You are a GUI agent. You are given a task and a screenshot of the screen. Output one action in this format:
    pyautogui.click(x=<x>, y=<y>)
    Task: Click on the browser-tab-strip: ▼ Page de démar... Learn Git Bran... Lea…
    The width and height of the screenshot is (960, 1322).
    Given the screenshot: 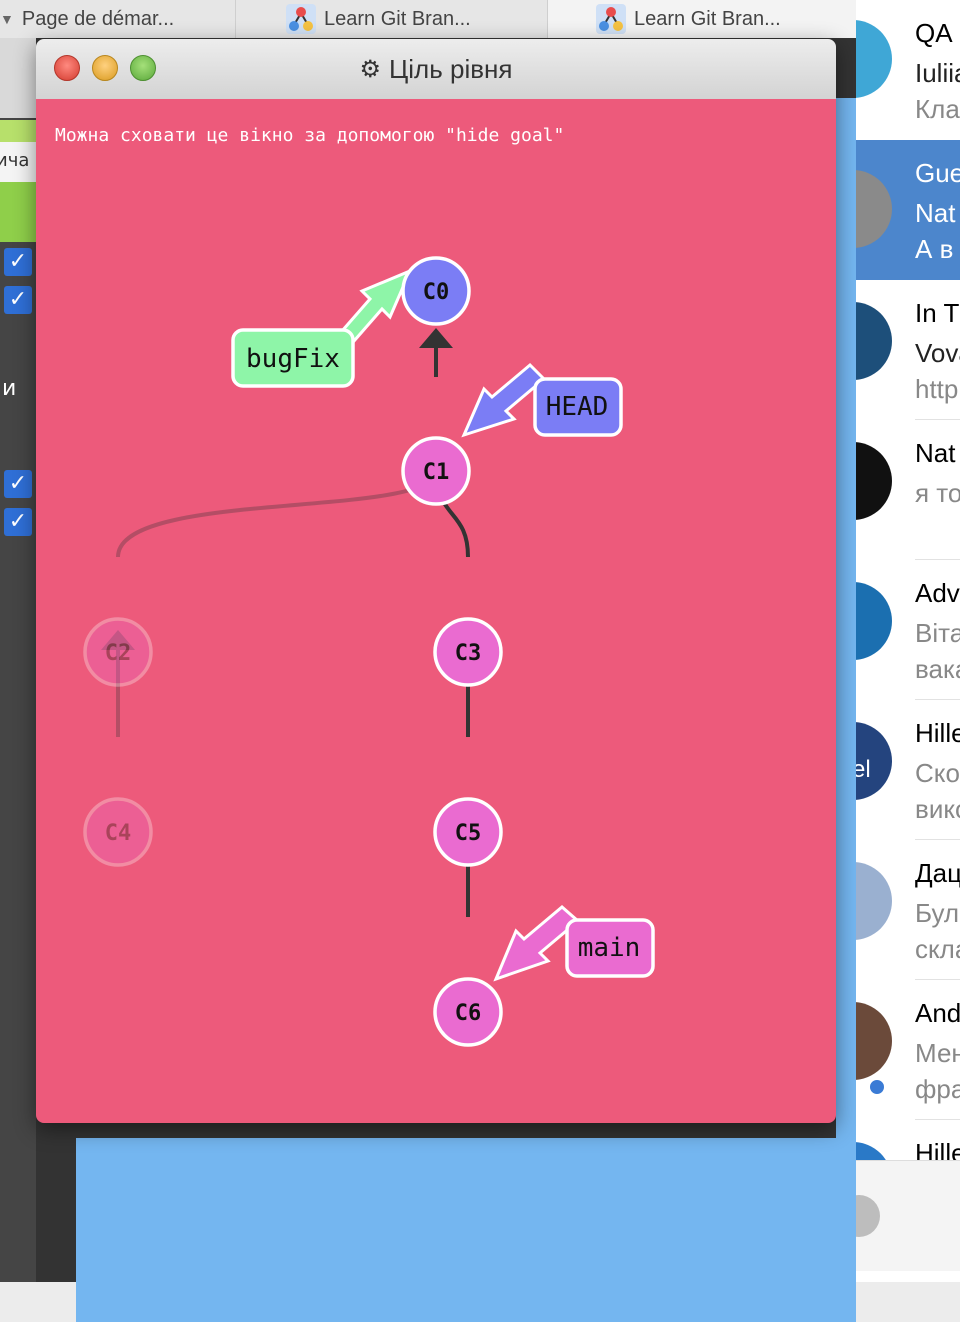 What is the action you would take?
    pyautogui.click(x=428, y=19)
    